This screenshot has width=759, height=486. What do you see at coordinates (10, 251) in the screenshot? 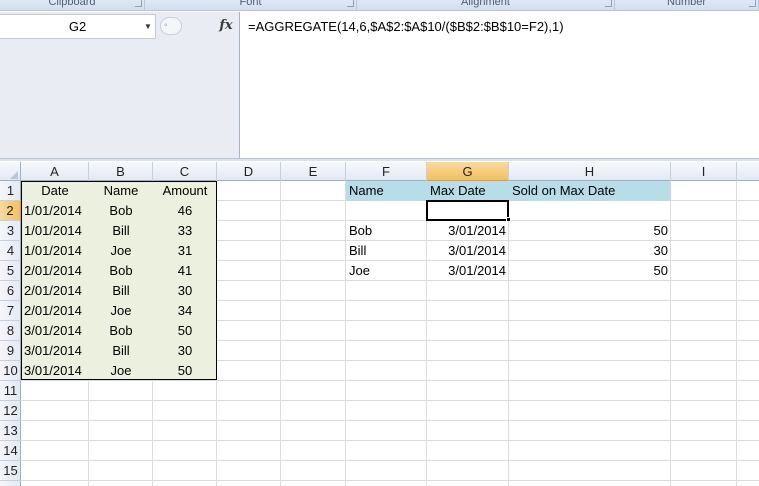
I see `row-header-4: 4` at bounding box center [10, 251].